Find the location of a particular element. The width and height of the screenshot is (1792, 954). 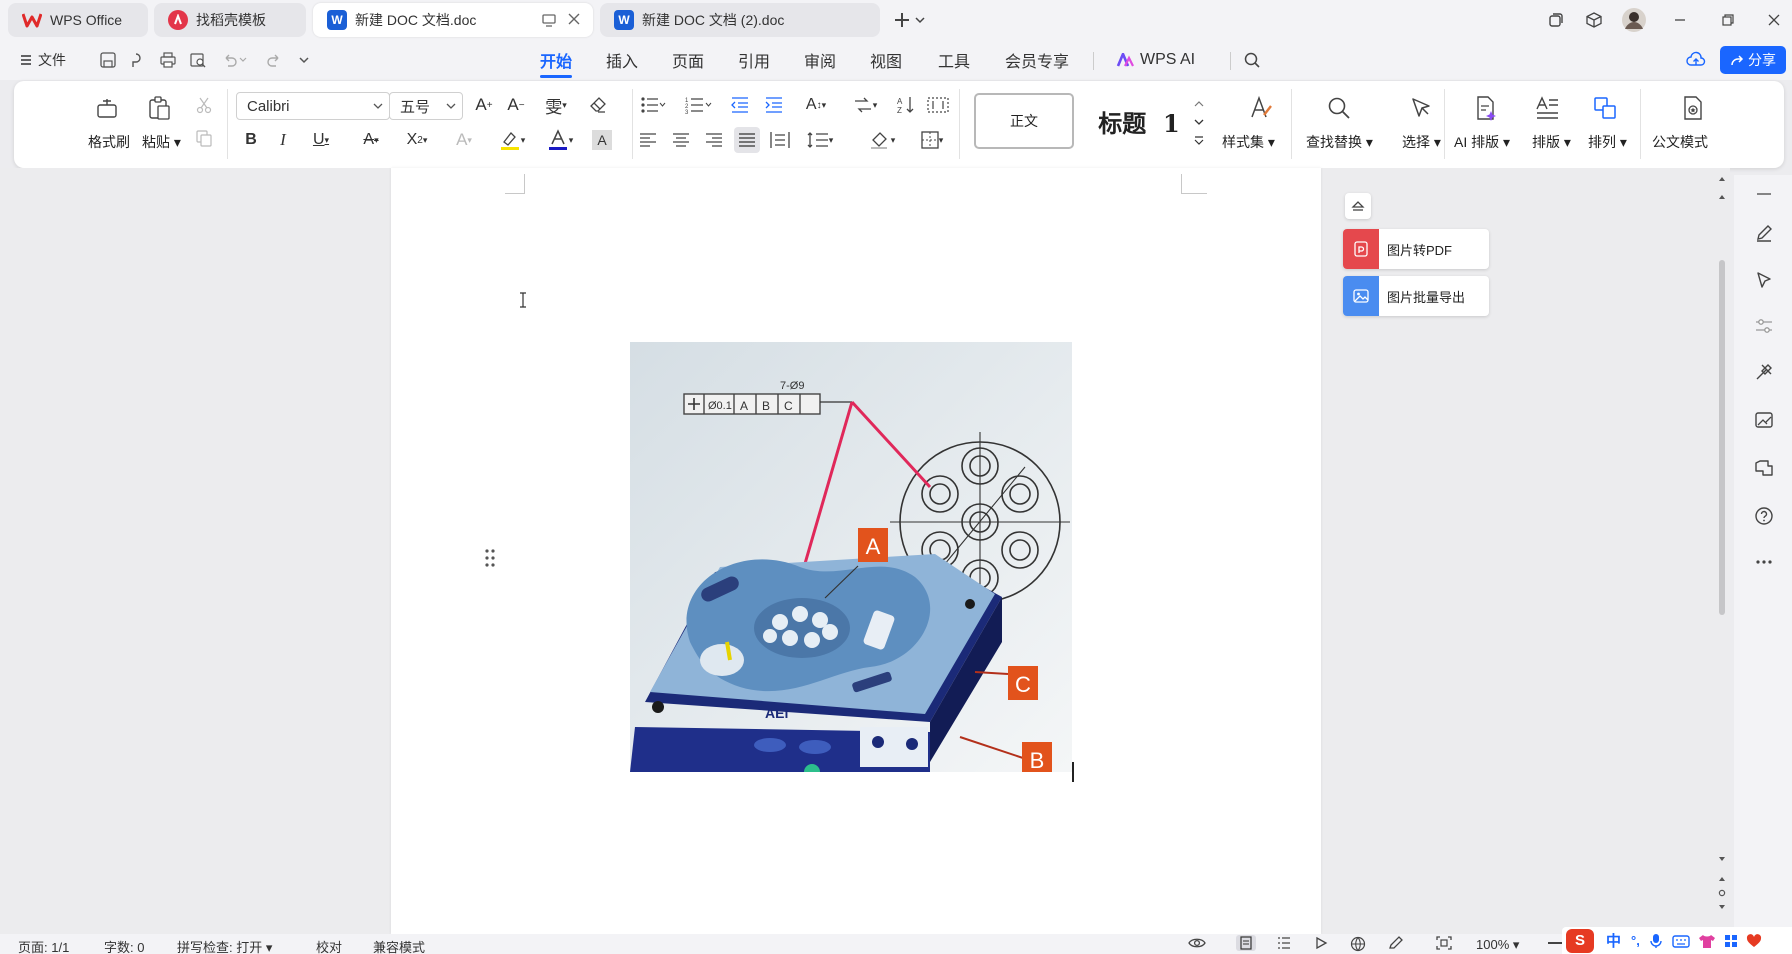

font-size-select: 五号 is located at coordinates (426, 106).